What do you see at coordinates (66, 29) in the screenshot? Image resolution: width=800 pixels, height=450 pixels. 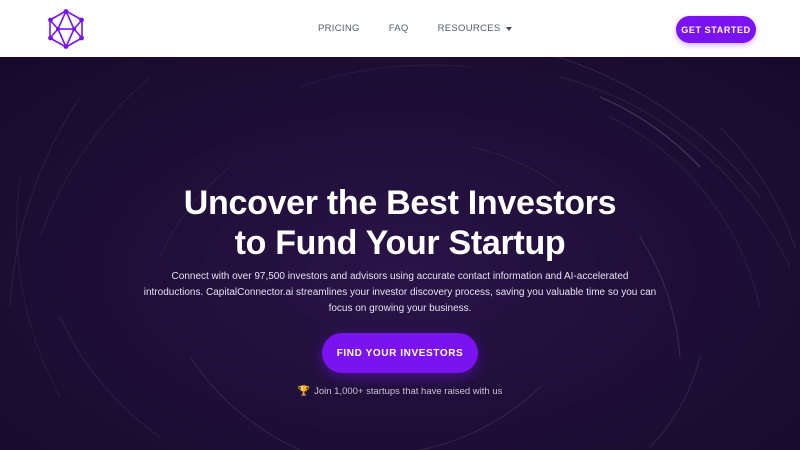 I see `network-polyhedron-icon` at bounding box center [66, 29].